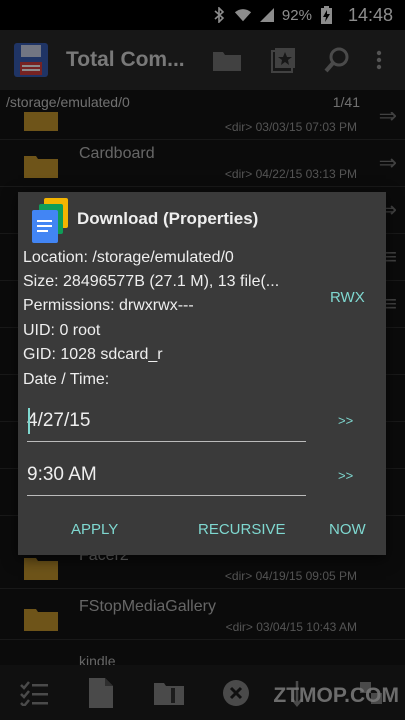 The width and height of the screenshot is (405, 720). I want to click on date-field, so click(166, 422).